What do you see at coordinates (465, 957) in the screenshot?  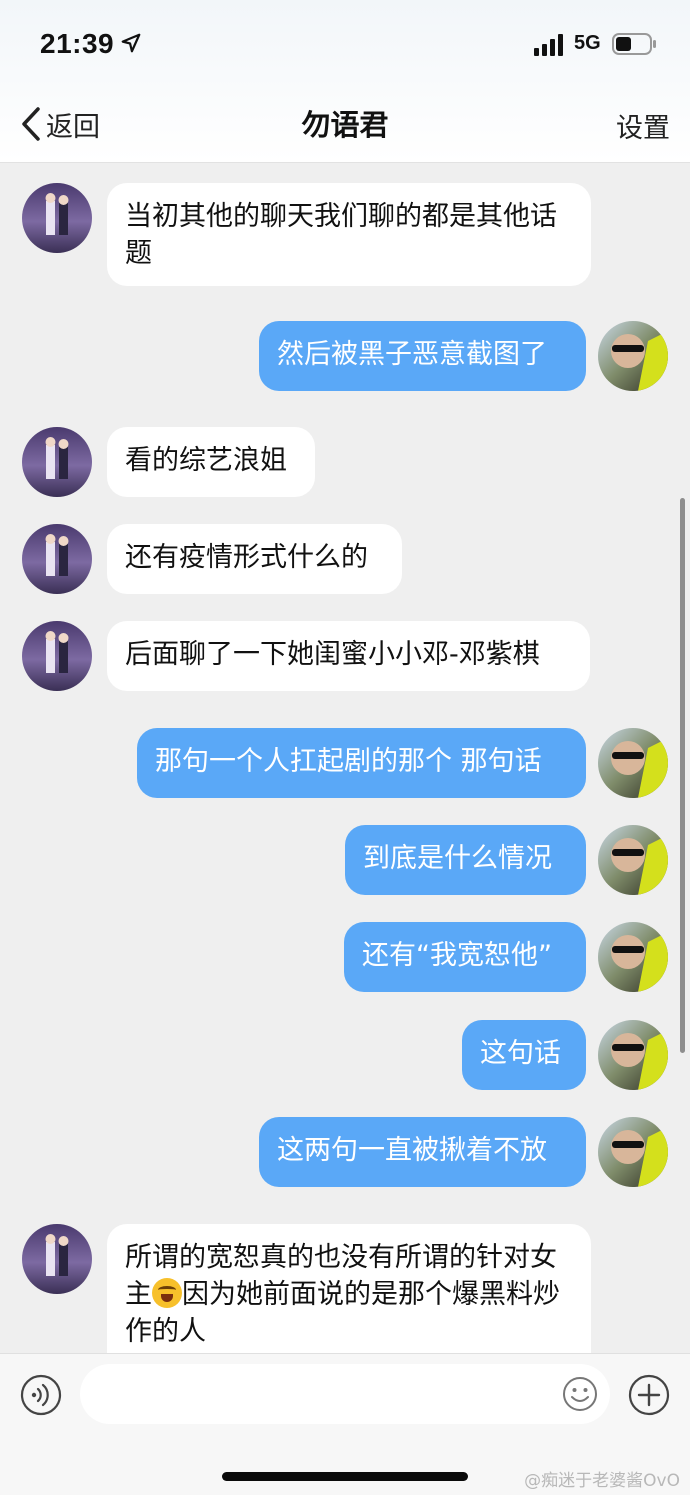 I see `message-bubble-outgoing: 还有“我宽恕他”` at bounding box center [465, 957].